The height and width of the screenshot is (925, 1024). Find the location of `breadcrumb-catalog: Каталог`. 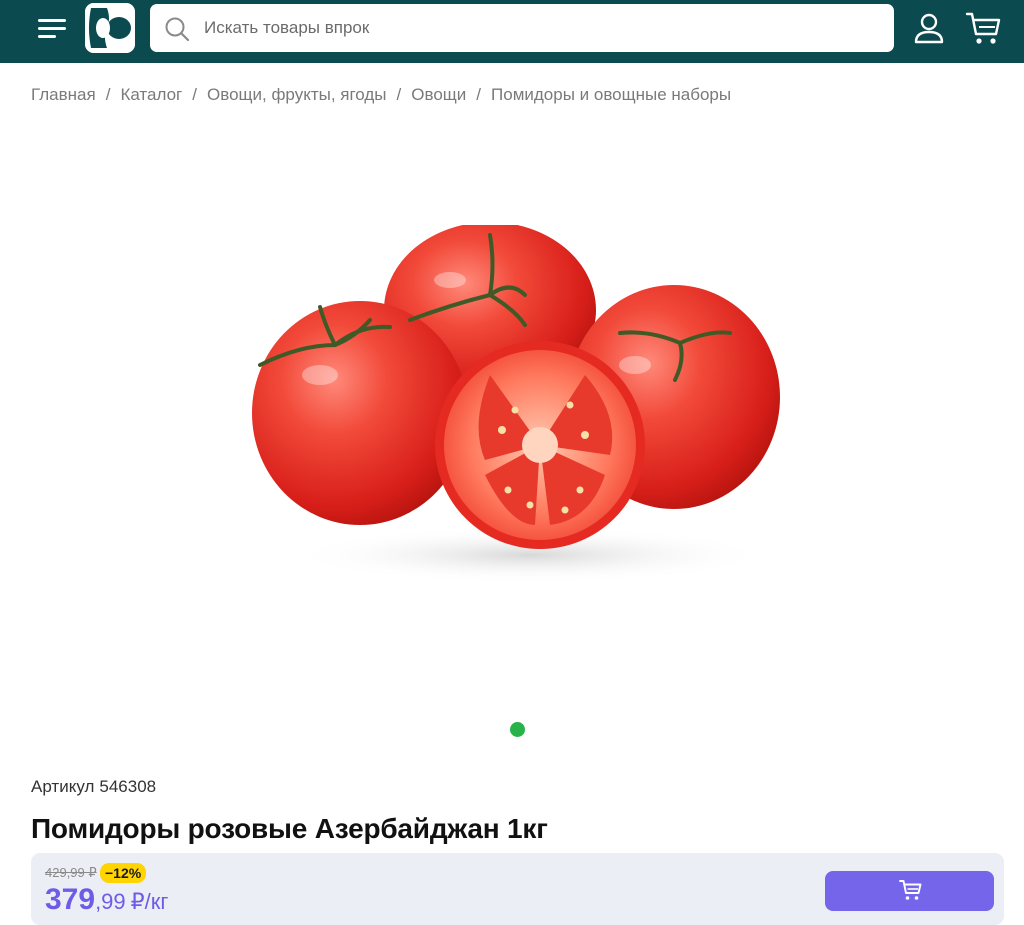

breadcrumb-catalog: Каталог is located at coordinates (151, 95).